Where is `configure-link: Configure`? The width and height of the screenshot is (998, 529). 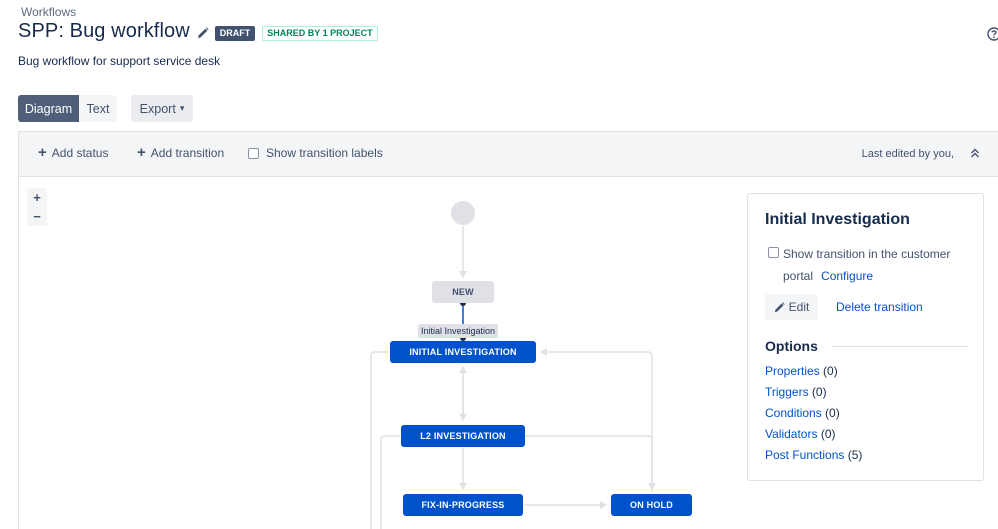 configure-link: Configure is located at coordinates (847, 276).